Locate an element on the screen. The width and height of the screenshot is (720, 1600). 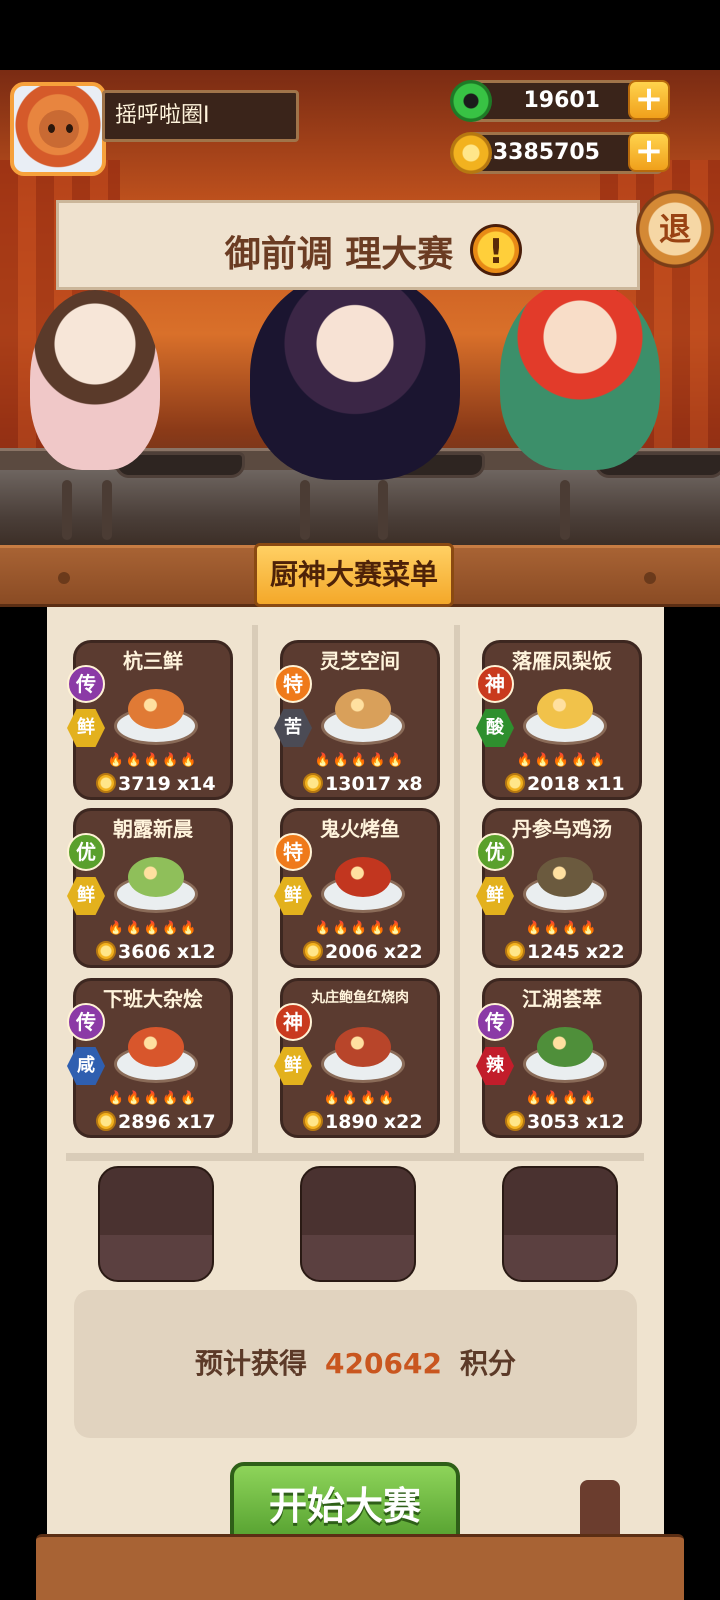
gold-coin-icon is located at coordinates (471, 153).